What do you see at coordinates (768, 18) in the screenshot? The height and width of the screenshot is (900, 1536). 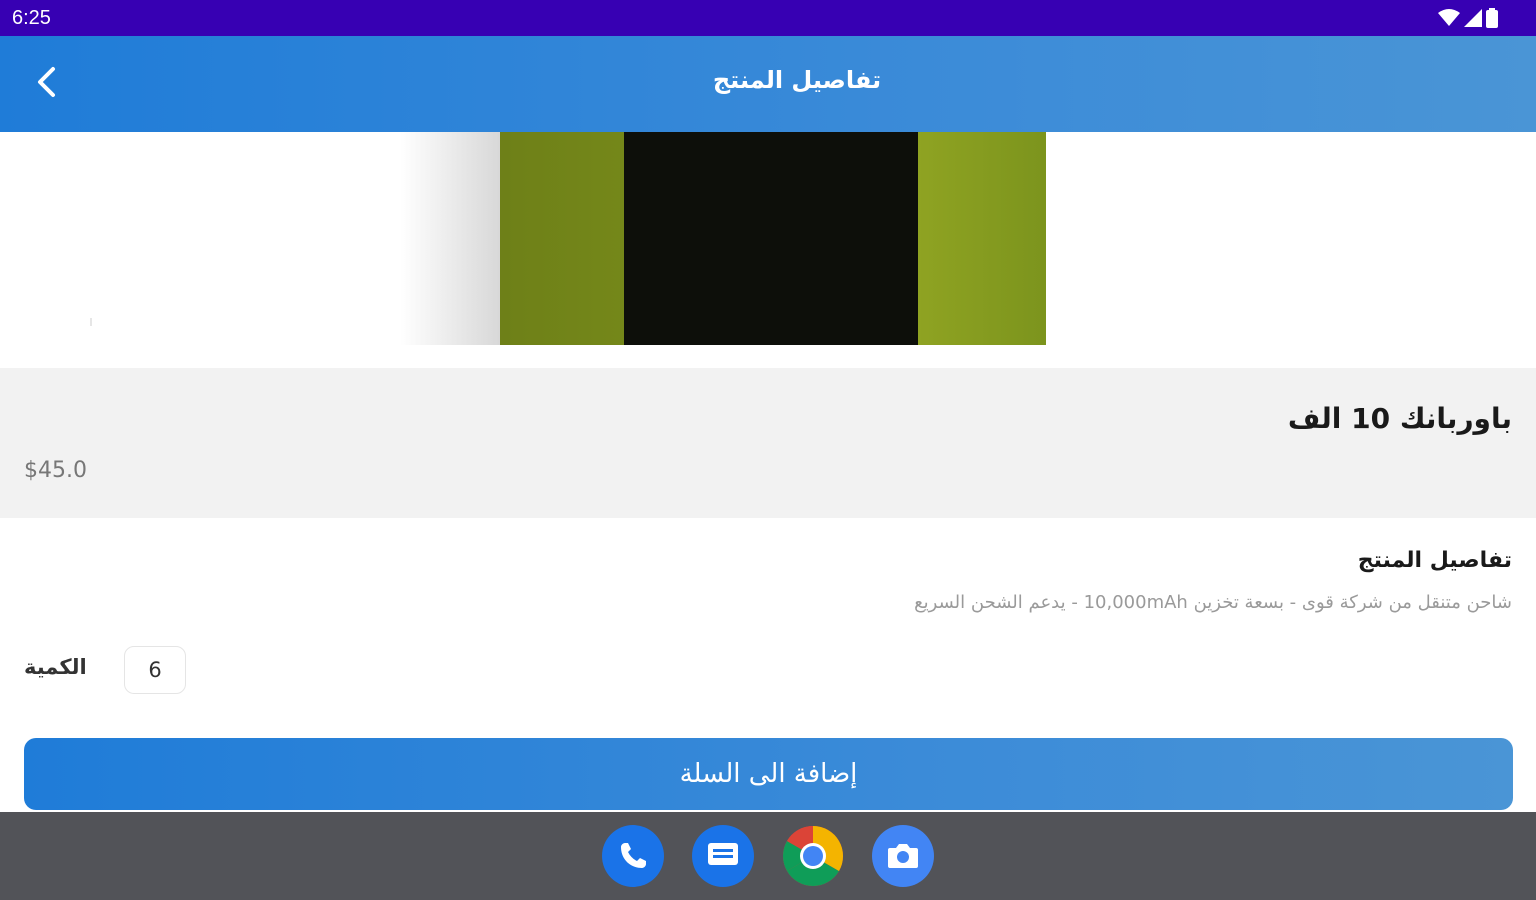 I see `status-bar: 6:25` at bounding box center [768, 18].